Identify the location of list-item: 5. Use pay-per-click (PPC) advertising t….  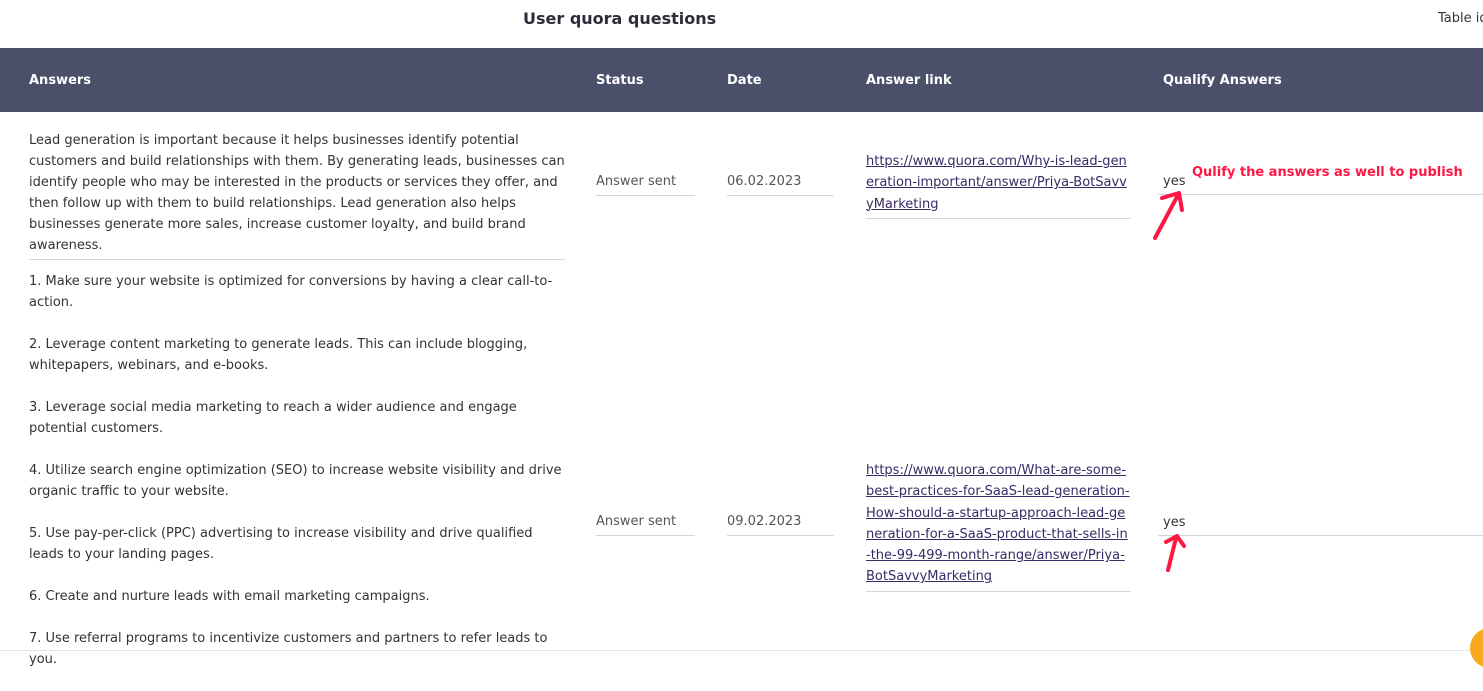
(281, 544).